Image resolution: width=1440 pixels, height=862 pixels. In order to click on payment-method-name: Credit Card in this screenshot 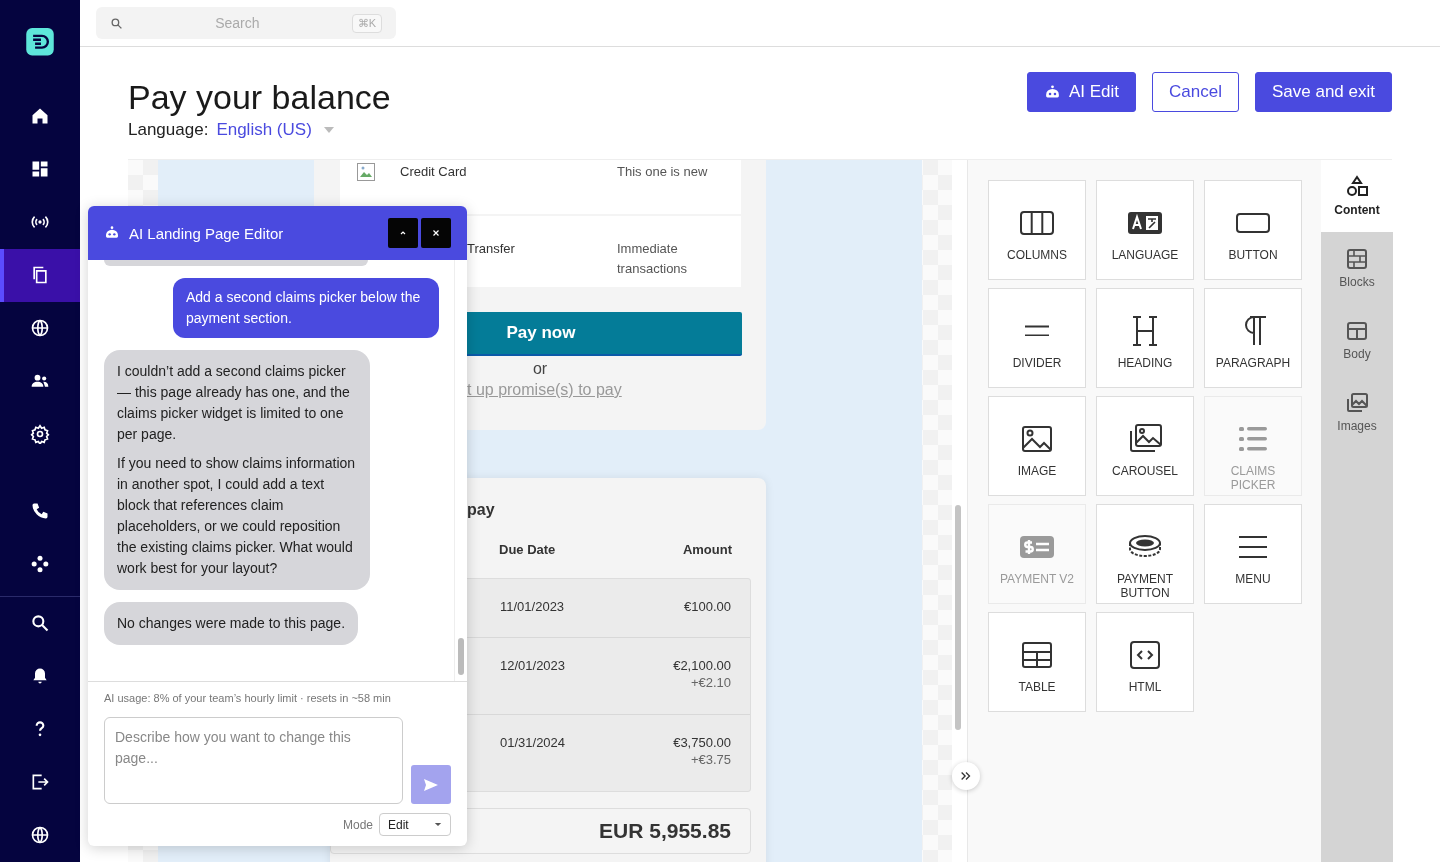, I will do `click(434, 172)`.